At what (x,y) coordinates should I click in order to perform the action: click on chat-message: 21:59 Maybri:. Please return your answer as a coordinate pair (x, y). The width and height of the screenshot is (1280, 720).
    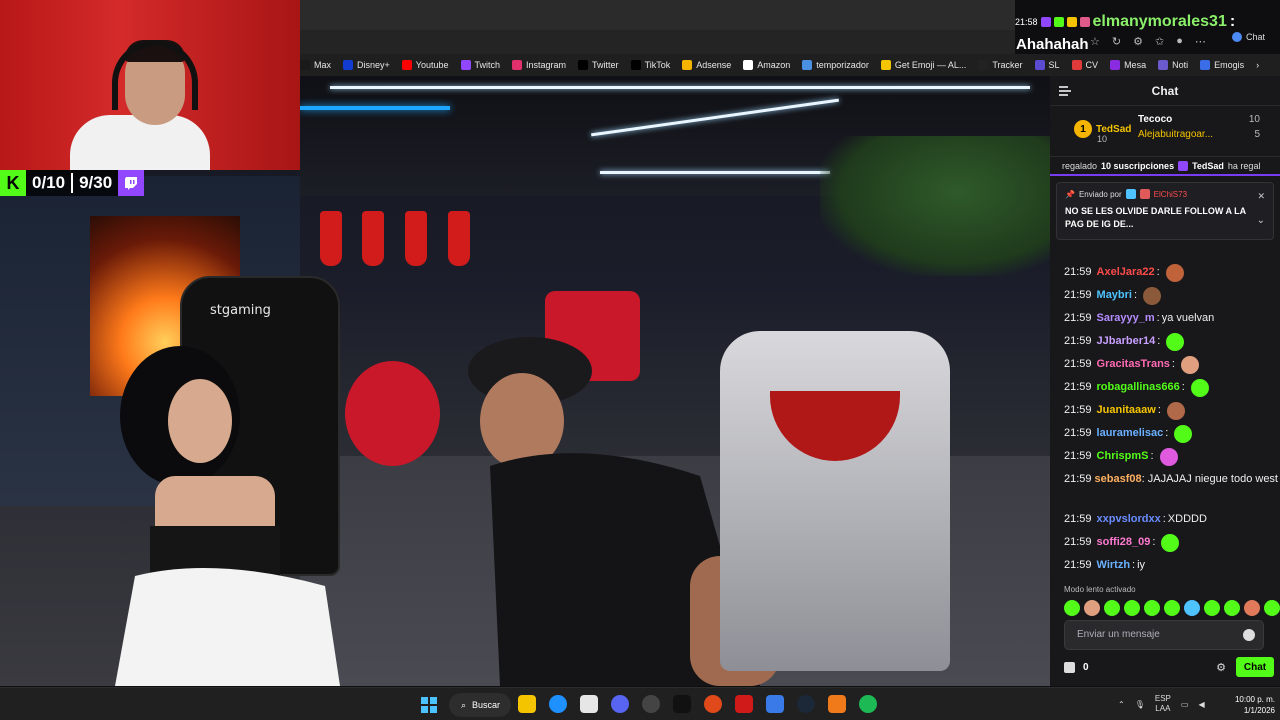
    Looking at the image, I should click on (1172, 295).